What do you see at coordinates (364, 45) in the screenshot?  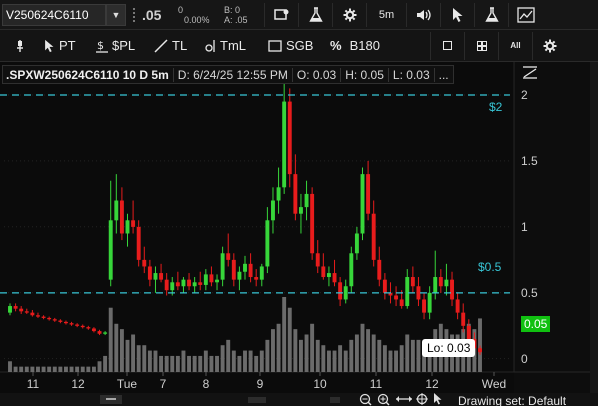 I see `percent-tool-label: B180` at bounding box center [364, 45].